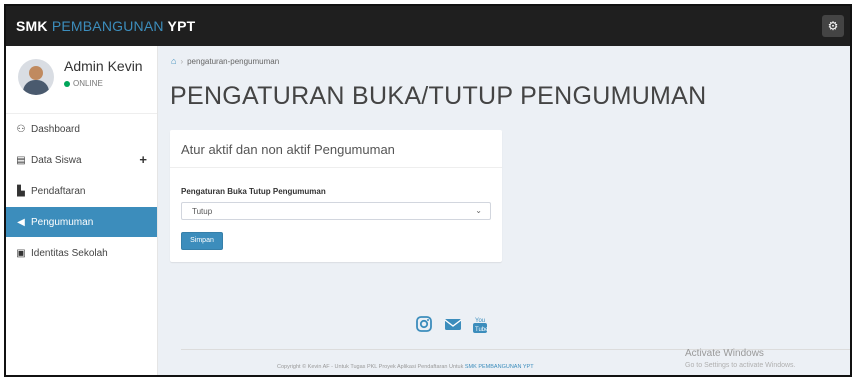 The height and width of the screenshot is (381, 856). Describe the element at coordinates (499, 367) in the screenshot. I see `copyright-link: SMK PEMBANGUNAN YPT` at that location.